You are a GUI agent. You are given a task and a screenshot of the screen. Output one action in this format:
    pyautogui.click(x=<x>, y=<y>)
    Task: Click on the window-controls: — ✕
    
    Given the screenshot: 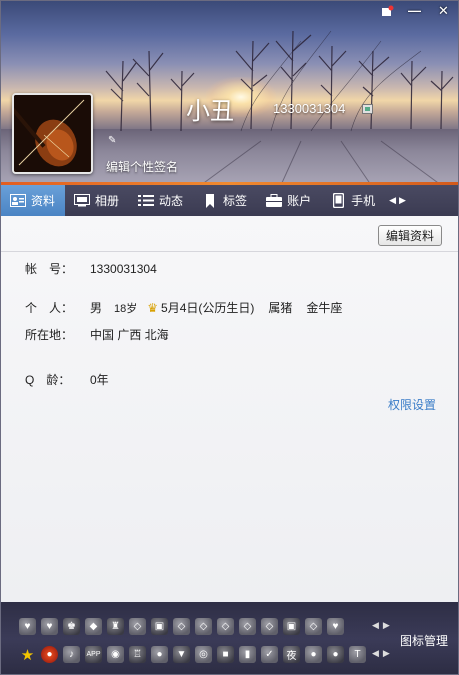 What is the action you would take?
    pyautogui.click(x=416, y=10)
    